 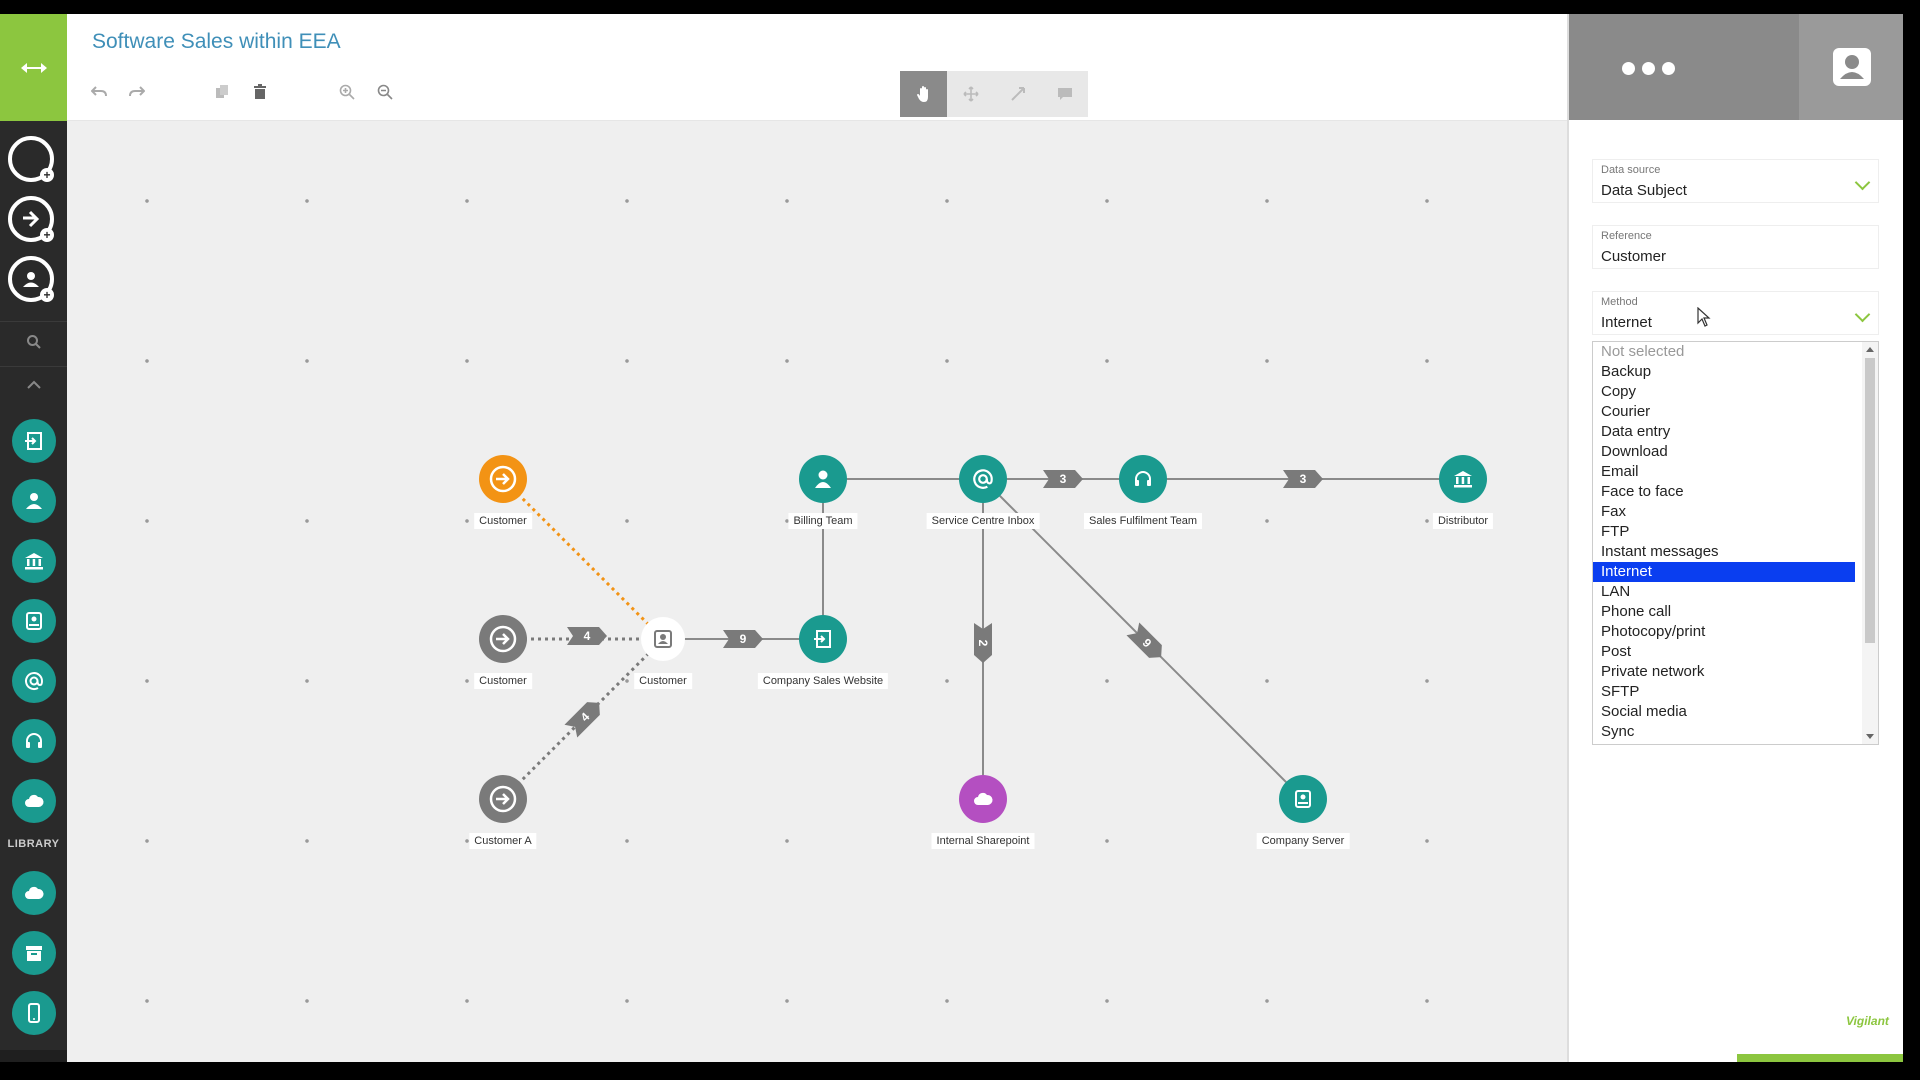 What do you see at coordinates (98, 92) in the screenshot?
I see `undo-button` at bounding box center [98, 92].